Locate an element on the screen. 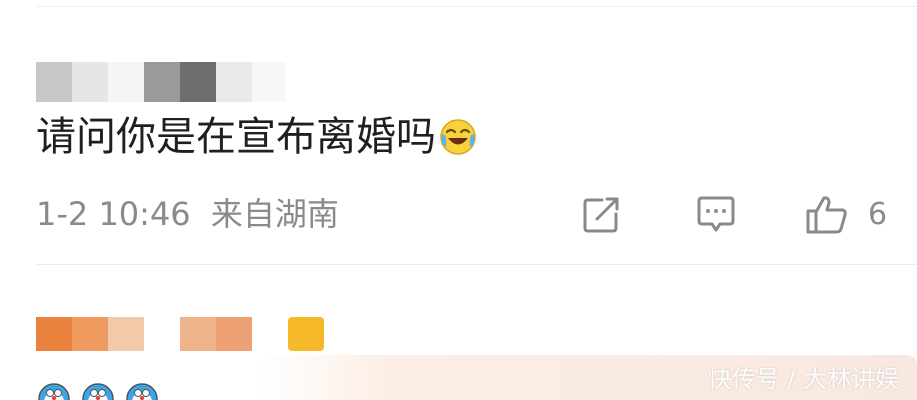 The height and width of the screenshot is (400, 917). comment-location: 来自湖南 is located at coordinates (274, 214).